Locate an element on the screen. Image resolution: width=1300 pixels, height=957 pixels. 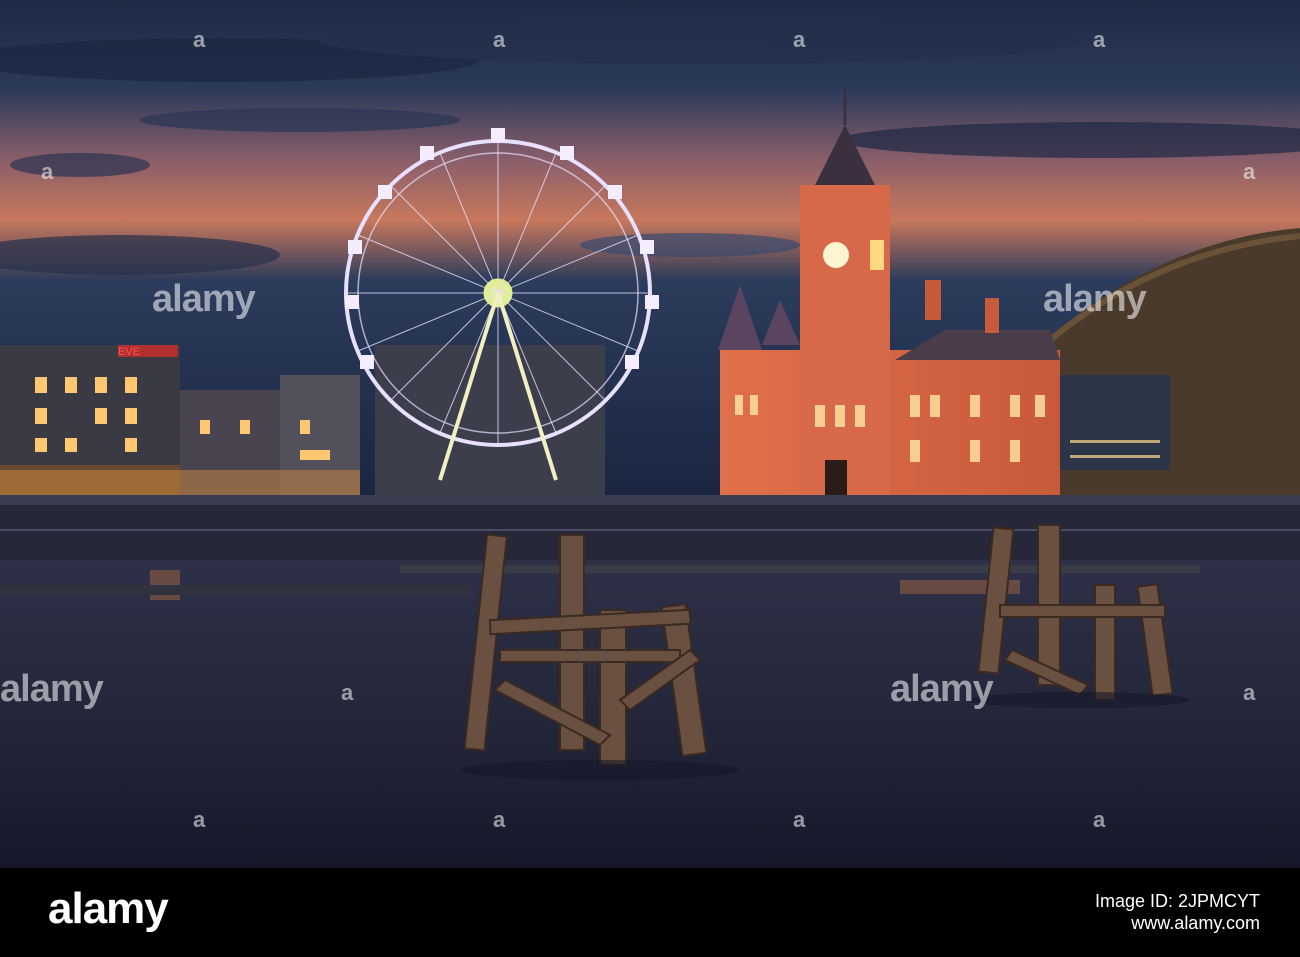
pontoon is located at coordinates (235, 590).